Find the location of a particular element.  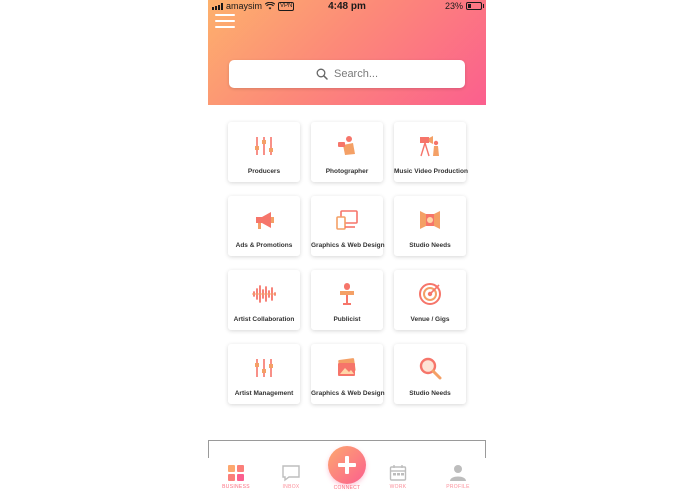

devices-icon is located at coordinates (347, 220).